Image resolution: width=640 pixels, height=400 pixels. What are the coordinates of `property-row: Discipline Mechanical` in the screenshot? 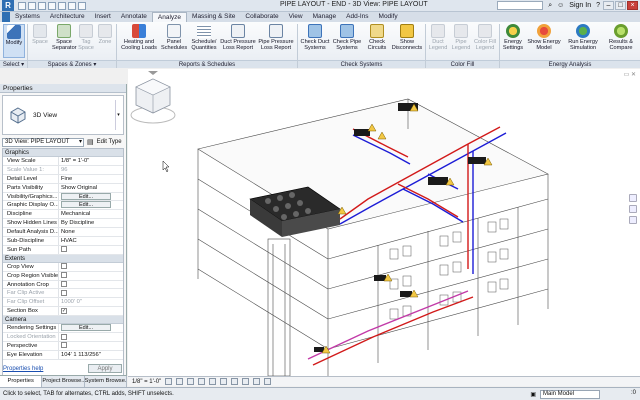 It's located at (63, 215).